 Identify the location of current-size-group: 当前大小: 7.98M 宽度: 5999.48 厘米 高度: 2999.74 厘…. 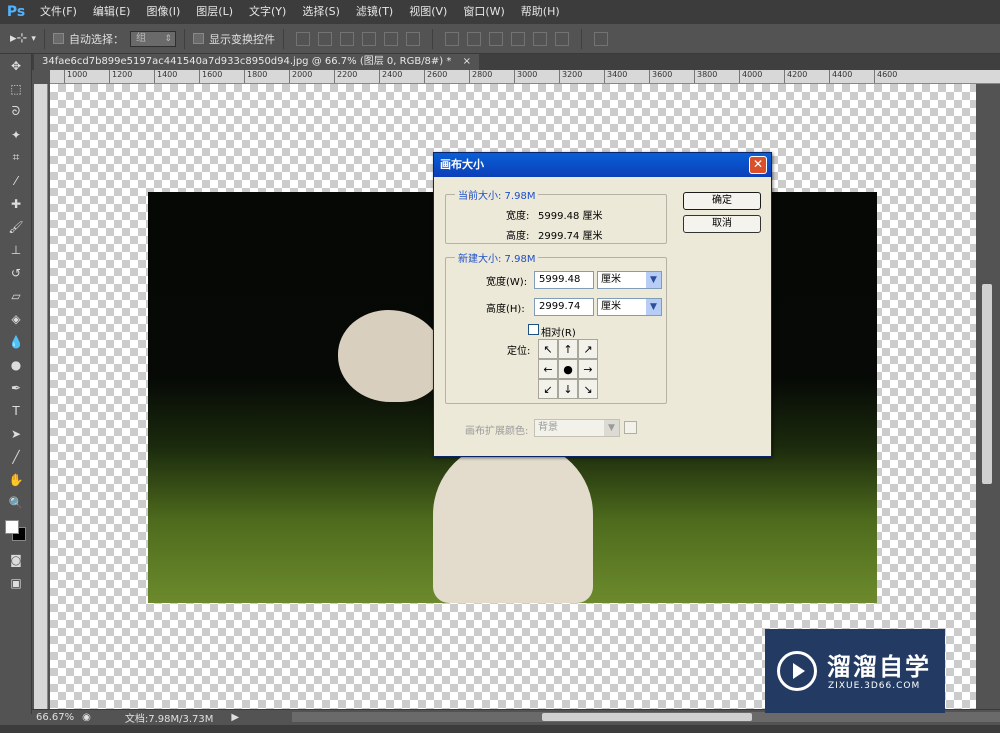
(556, 215).